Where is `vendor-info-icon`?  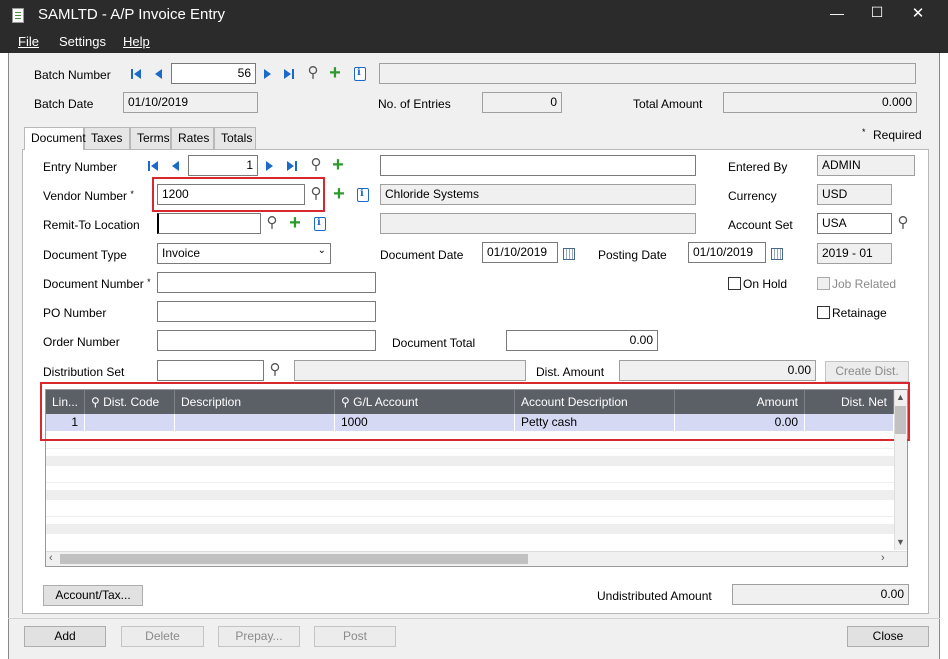
vendor-info-icon is located at coordinates (363, 195).